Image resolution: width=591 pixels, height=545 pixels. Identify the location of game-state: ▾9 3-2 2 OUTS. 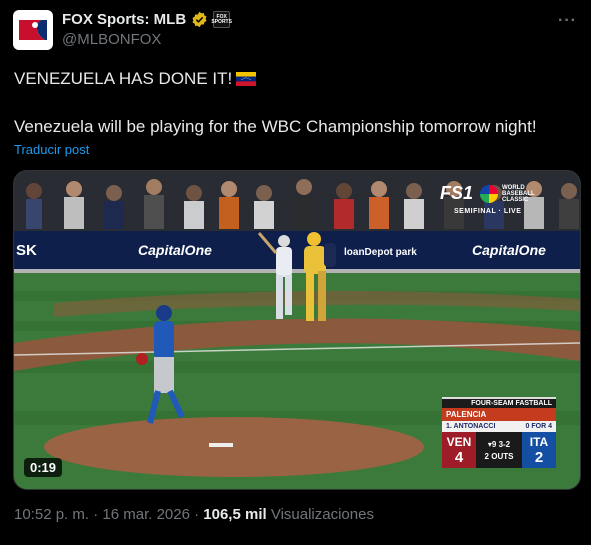
(499, 450).